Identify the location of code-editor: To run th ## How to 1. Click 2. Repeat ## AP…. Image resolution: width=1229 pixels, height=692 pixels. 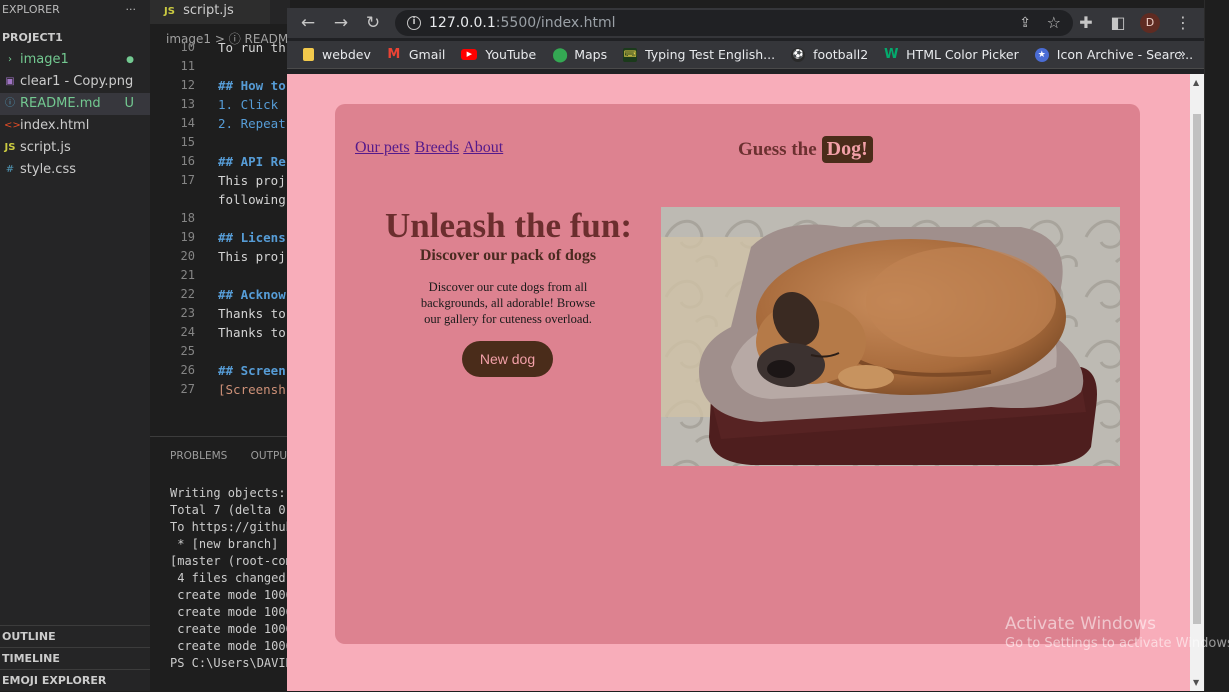
(253, 218).